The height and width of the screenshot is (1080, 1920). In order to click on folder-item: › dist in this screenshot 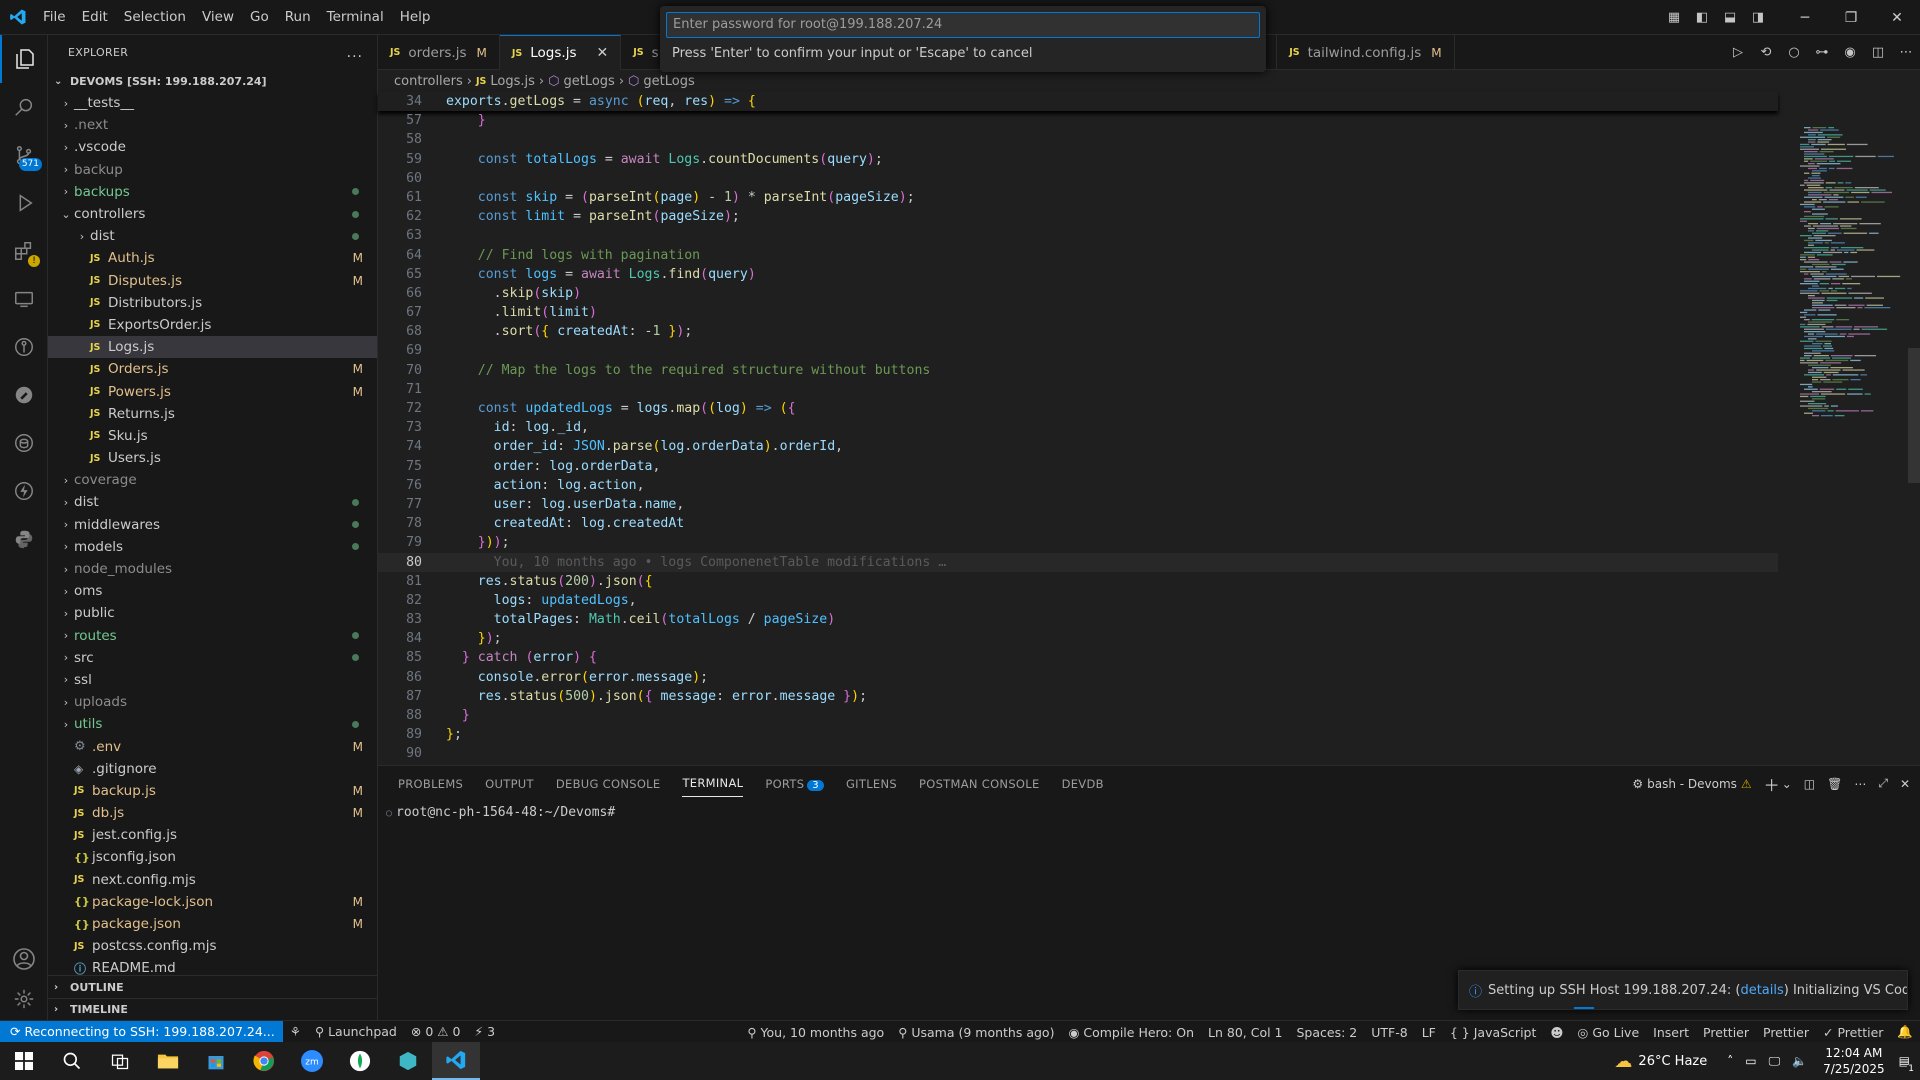, I will do `click(212, 236)`.